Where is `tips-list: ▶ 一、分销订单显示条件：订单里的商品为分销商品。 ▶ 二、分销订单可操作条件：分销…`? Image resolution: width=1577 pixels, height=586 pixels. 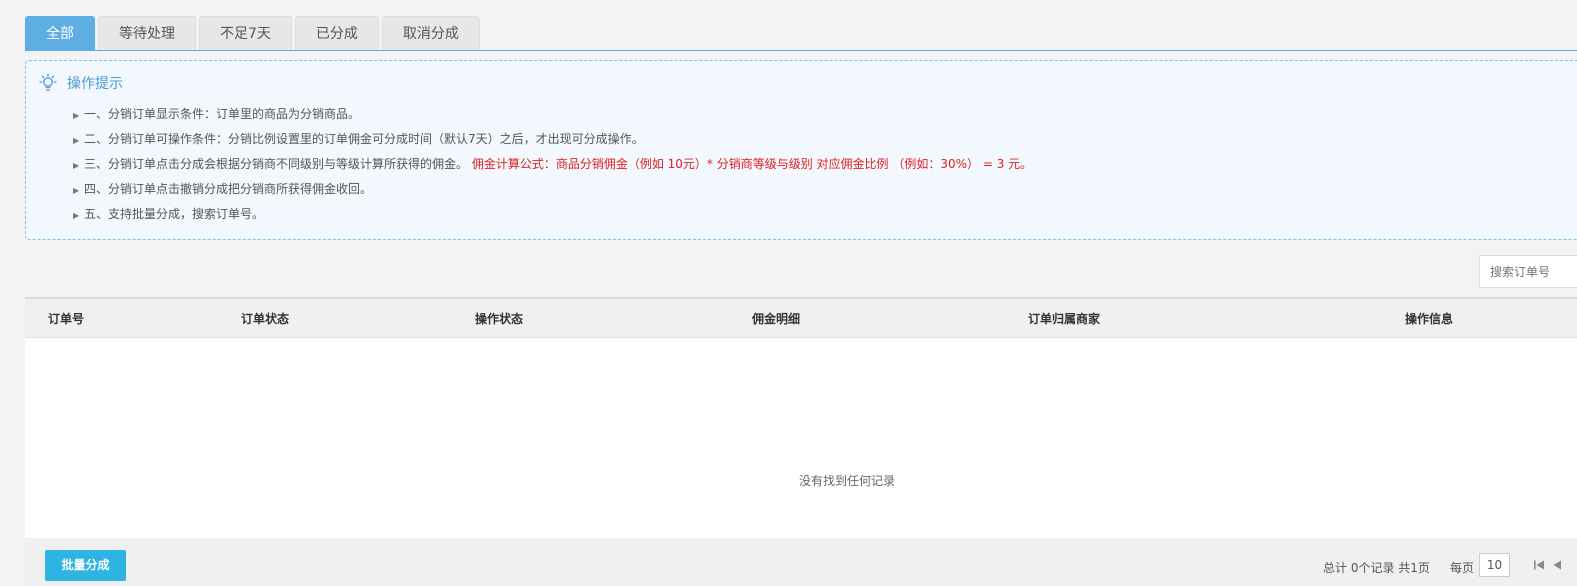
tips-list: ▶ 一、分销订单显示条件：订单里的商品为分销商品。 ▶ 二、分销订单可操作条件：分销… is located at coordinates (552, 167).